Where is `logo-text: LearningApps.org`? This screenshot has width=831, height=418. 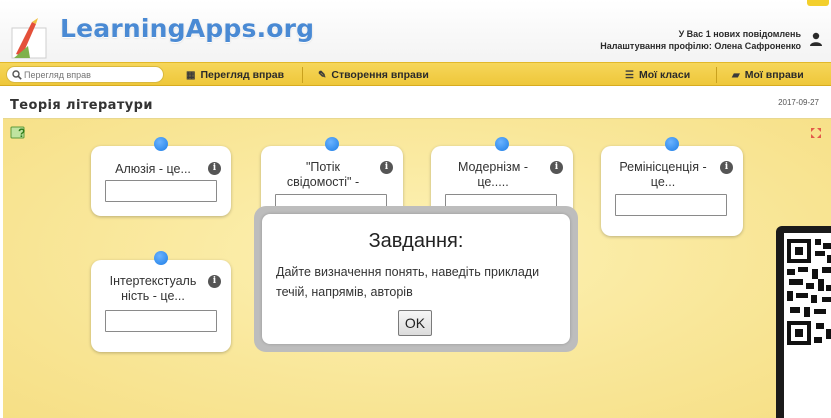
logo-text: LearningApps.org is located at coordinates (187, 28).